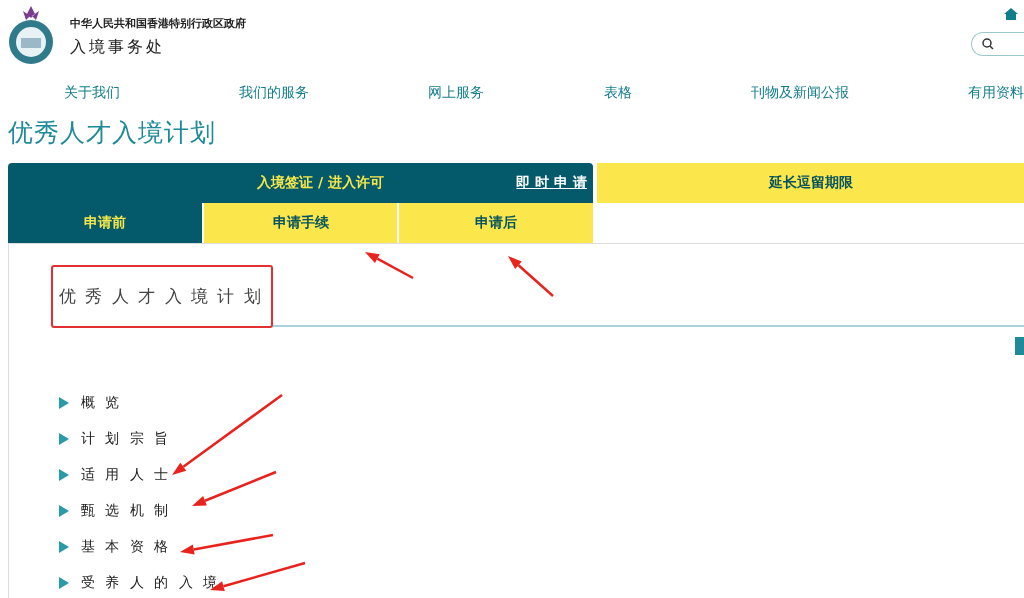 The width and height of the screenshot is (1024, 598). What do you see at coordinates (541, 547) in the screenshot?
I see `list-link: 基 本 资 格` at bounding box center [541, 547].